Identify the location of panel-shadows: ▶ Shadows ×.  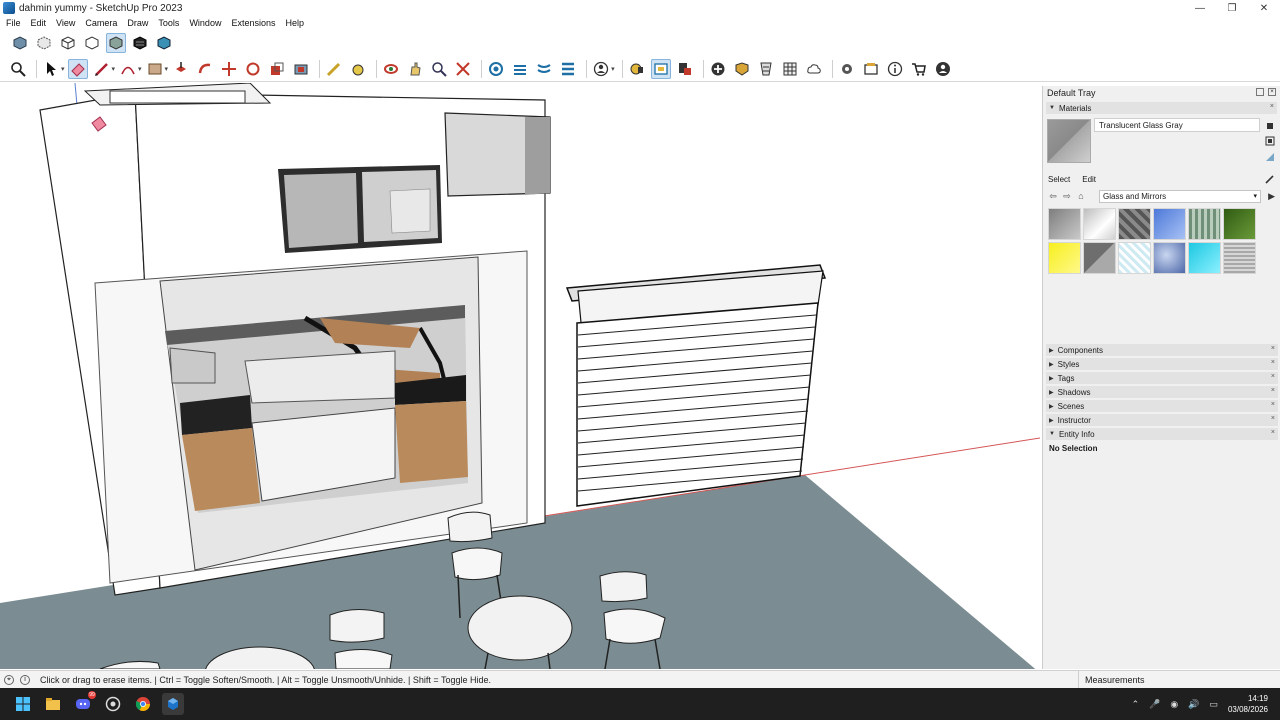
(1162, 392).